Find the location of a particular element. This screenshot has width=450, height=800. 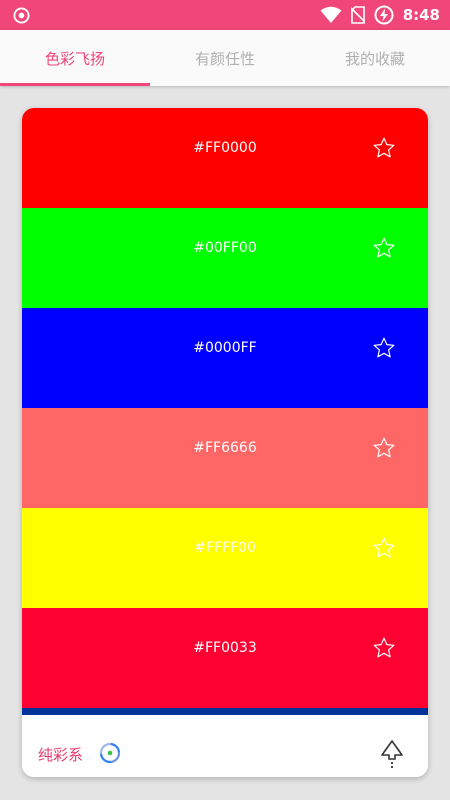

loading-spinner-icon is located at coordinates (110, 753).